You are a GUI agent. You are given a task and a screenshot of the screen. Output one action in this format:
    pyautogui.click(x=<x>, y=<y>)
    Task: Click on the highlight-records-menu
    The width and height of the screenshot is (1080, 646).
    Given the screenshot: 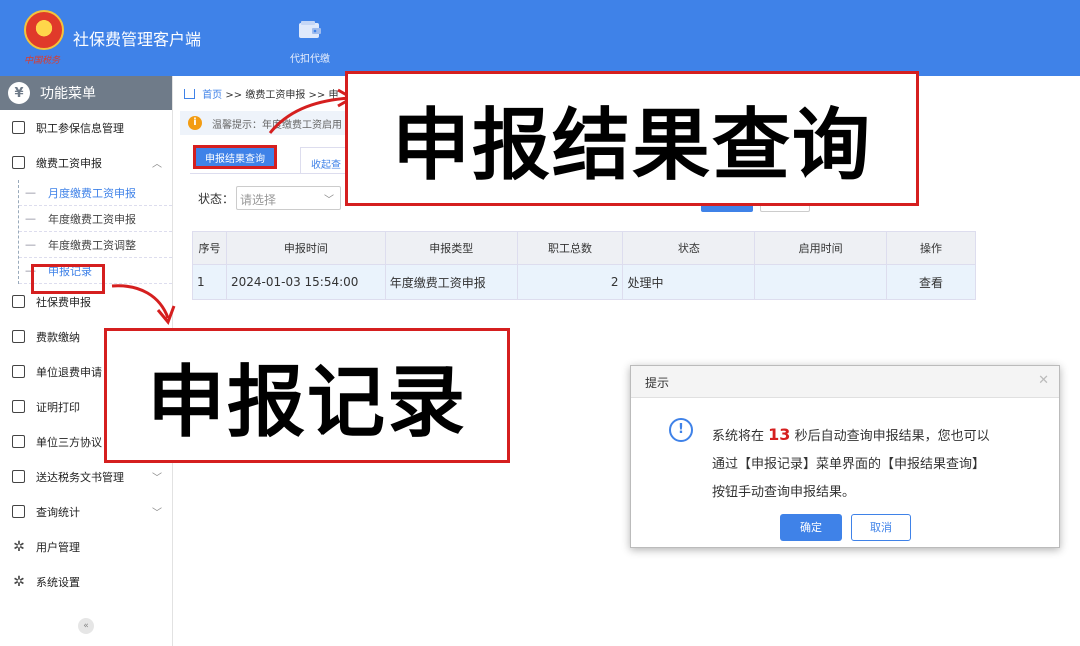 What is the action you would take?
    pyautogui.click(x=68, y=279)
    